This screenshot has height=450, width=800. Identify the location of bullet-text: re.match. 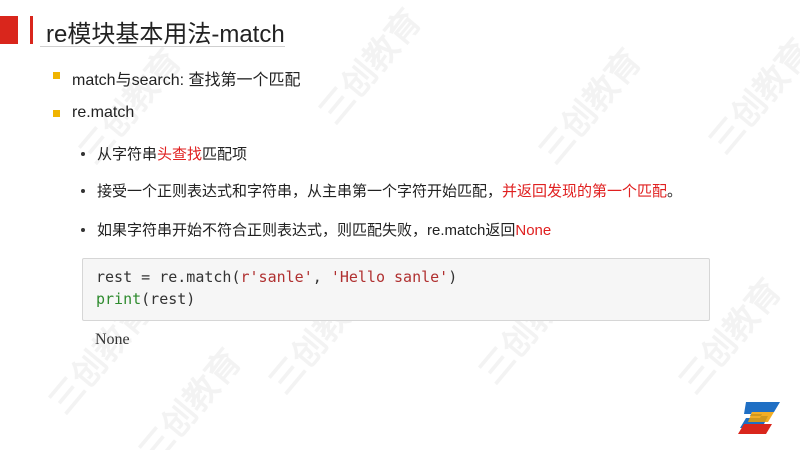
(103, 112).